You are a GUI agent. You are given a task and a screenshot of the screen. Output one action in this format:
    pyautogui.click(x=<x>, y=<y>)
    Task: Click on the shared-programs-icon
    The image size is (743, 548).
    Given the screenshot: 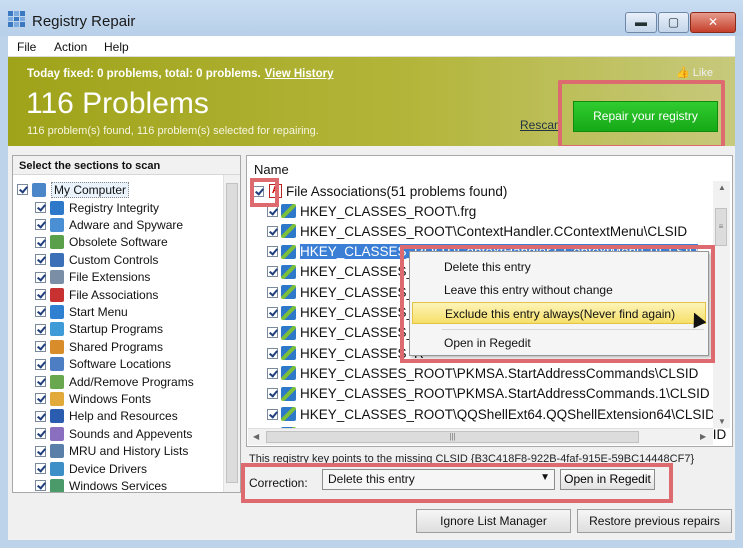 What is the action you would take?
    pyautogui.click(x=57, y=346)
    